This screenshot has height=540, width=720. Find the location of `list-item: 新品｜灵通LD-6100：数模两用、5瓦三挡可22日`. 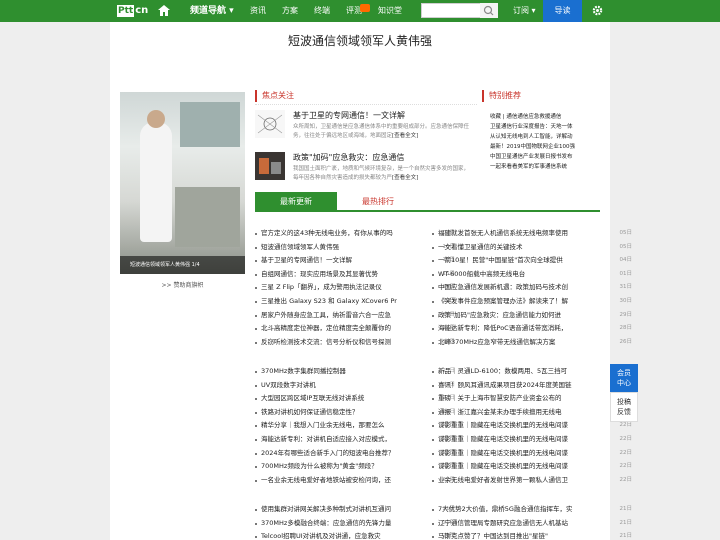

list-item: 新品｜灵通LD-6100：数模两用、5瓦三挡可22日 is located at coordinates (532, 372).